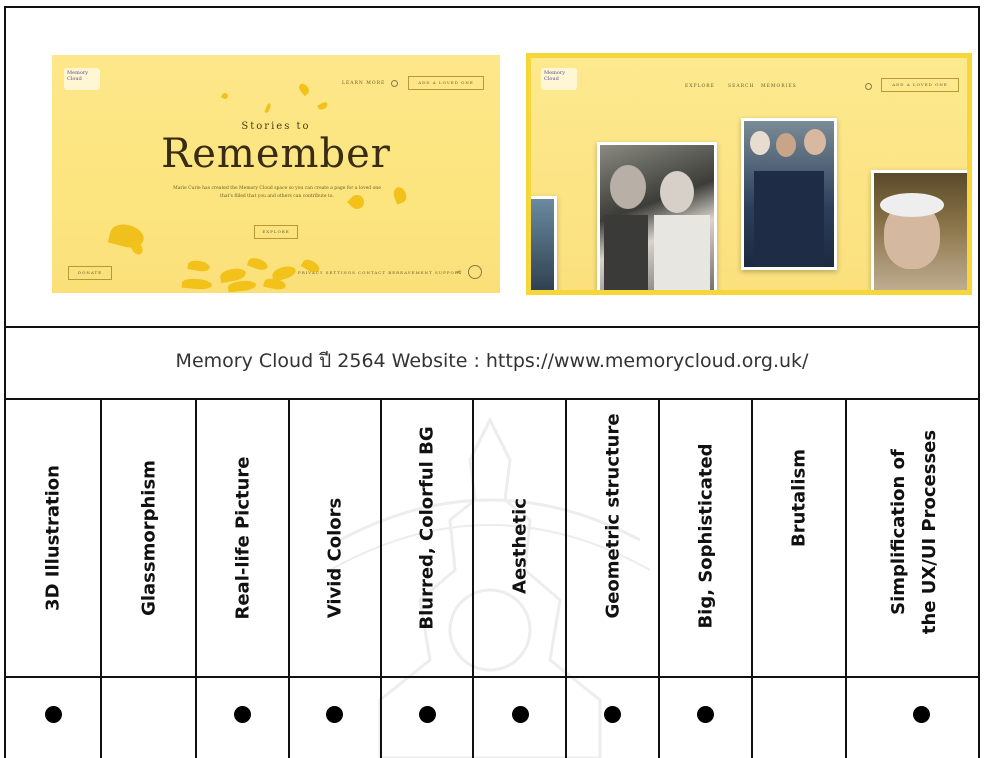  Describe the element at coordinates (53, 714) in the screenshot. I see `check-dot-3d-illustration` at that location.